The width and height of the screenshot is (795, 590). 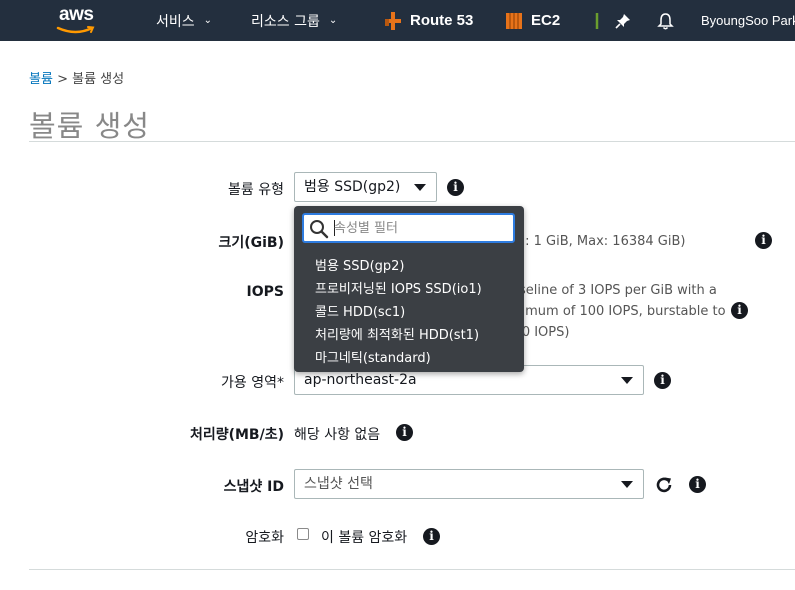 What do you see at coordinates (373, 356) in the screenshot?
I see `dropdown-option-standard: 마그네틱(standard)` at bounding box center [373, 356].